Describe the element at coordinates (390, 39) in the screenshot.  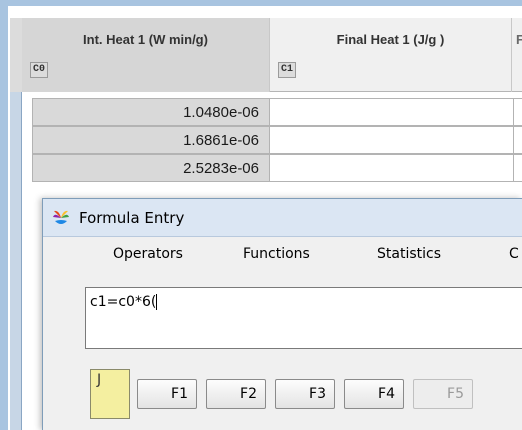
I see `column-title: Final Heat 1 (J/g )` at that location.